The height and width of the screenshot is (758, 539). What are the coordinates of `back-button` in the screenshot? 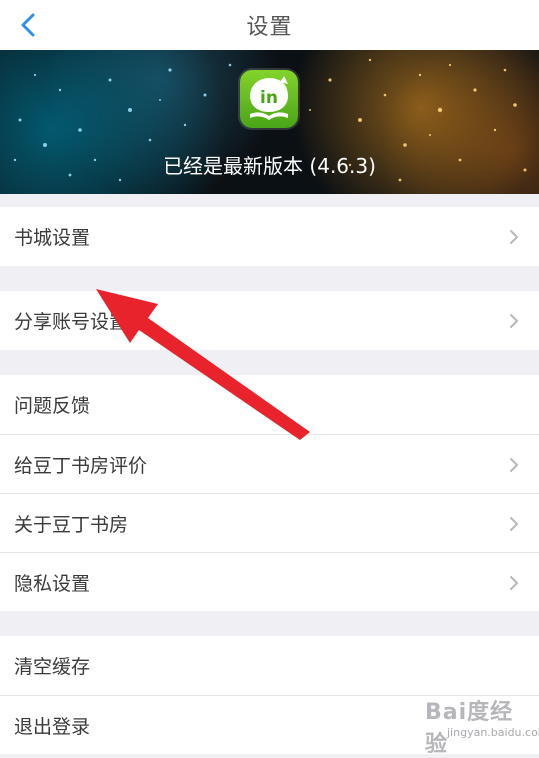 It's located at (28, 25).